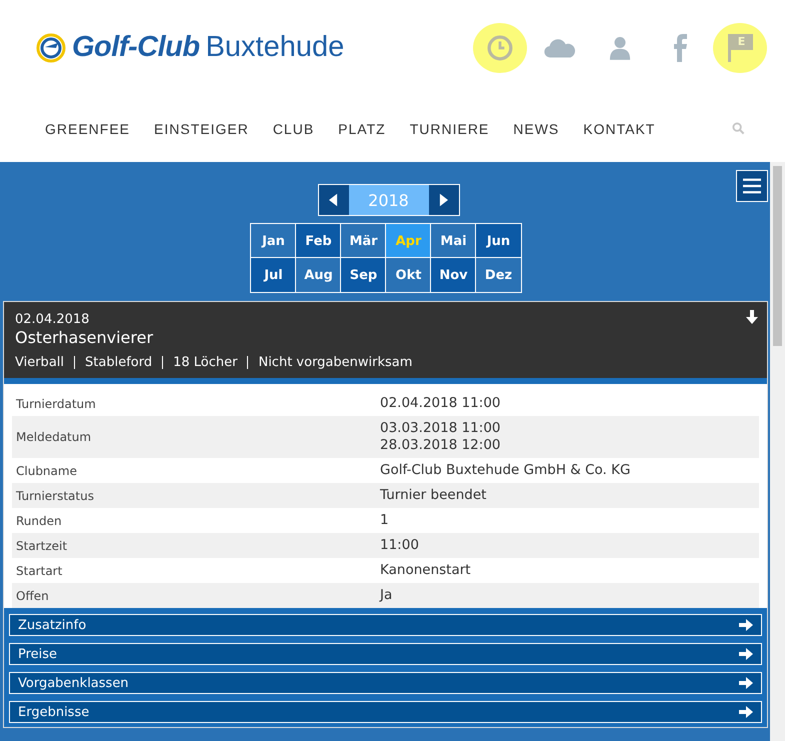  What do you see at coordinates (51, 47) in the screenshot?
I see `club-logo-icon` at bounding box center [51, 47].